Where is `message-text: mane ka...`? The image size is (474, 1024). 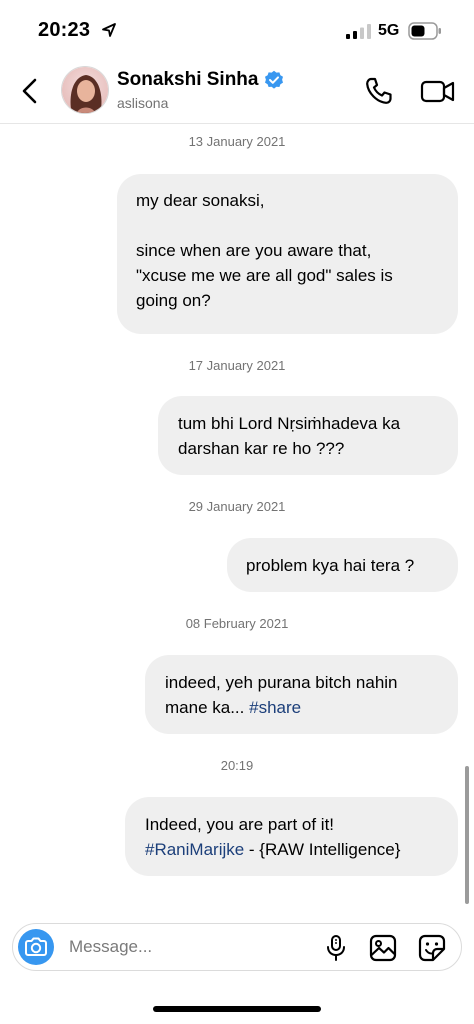 message-text: mane ka... is located at coordinates (207, 707).